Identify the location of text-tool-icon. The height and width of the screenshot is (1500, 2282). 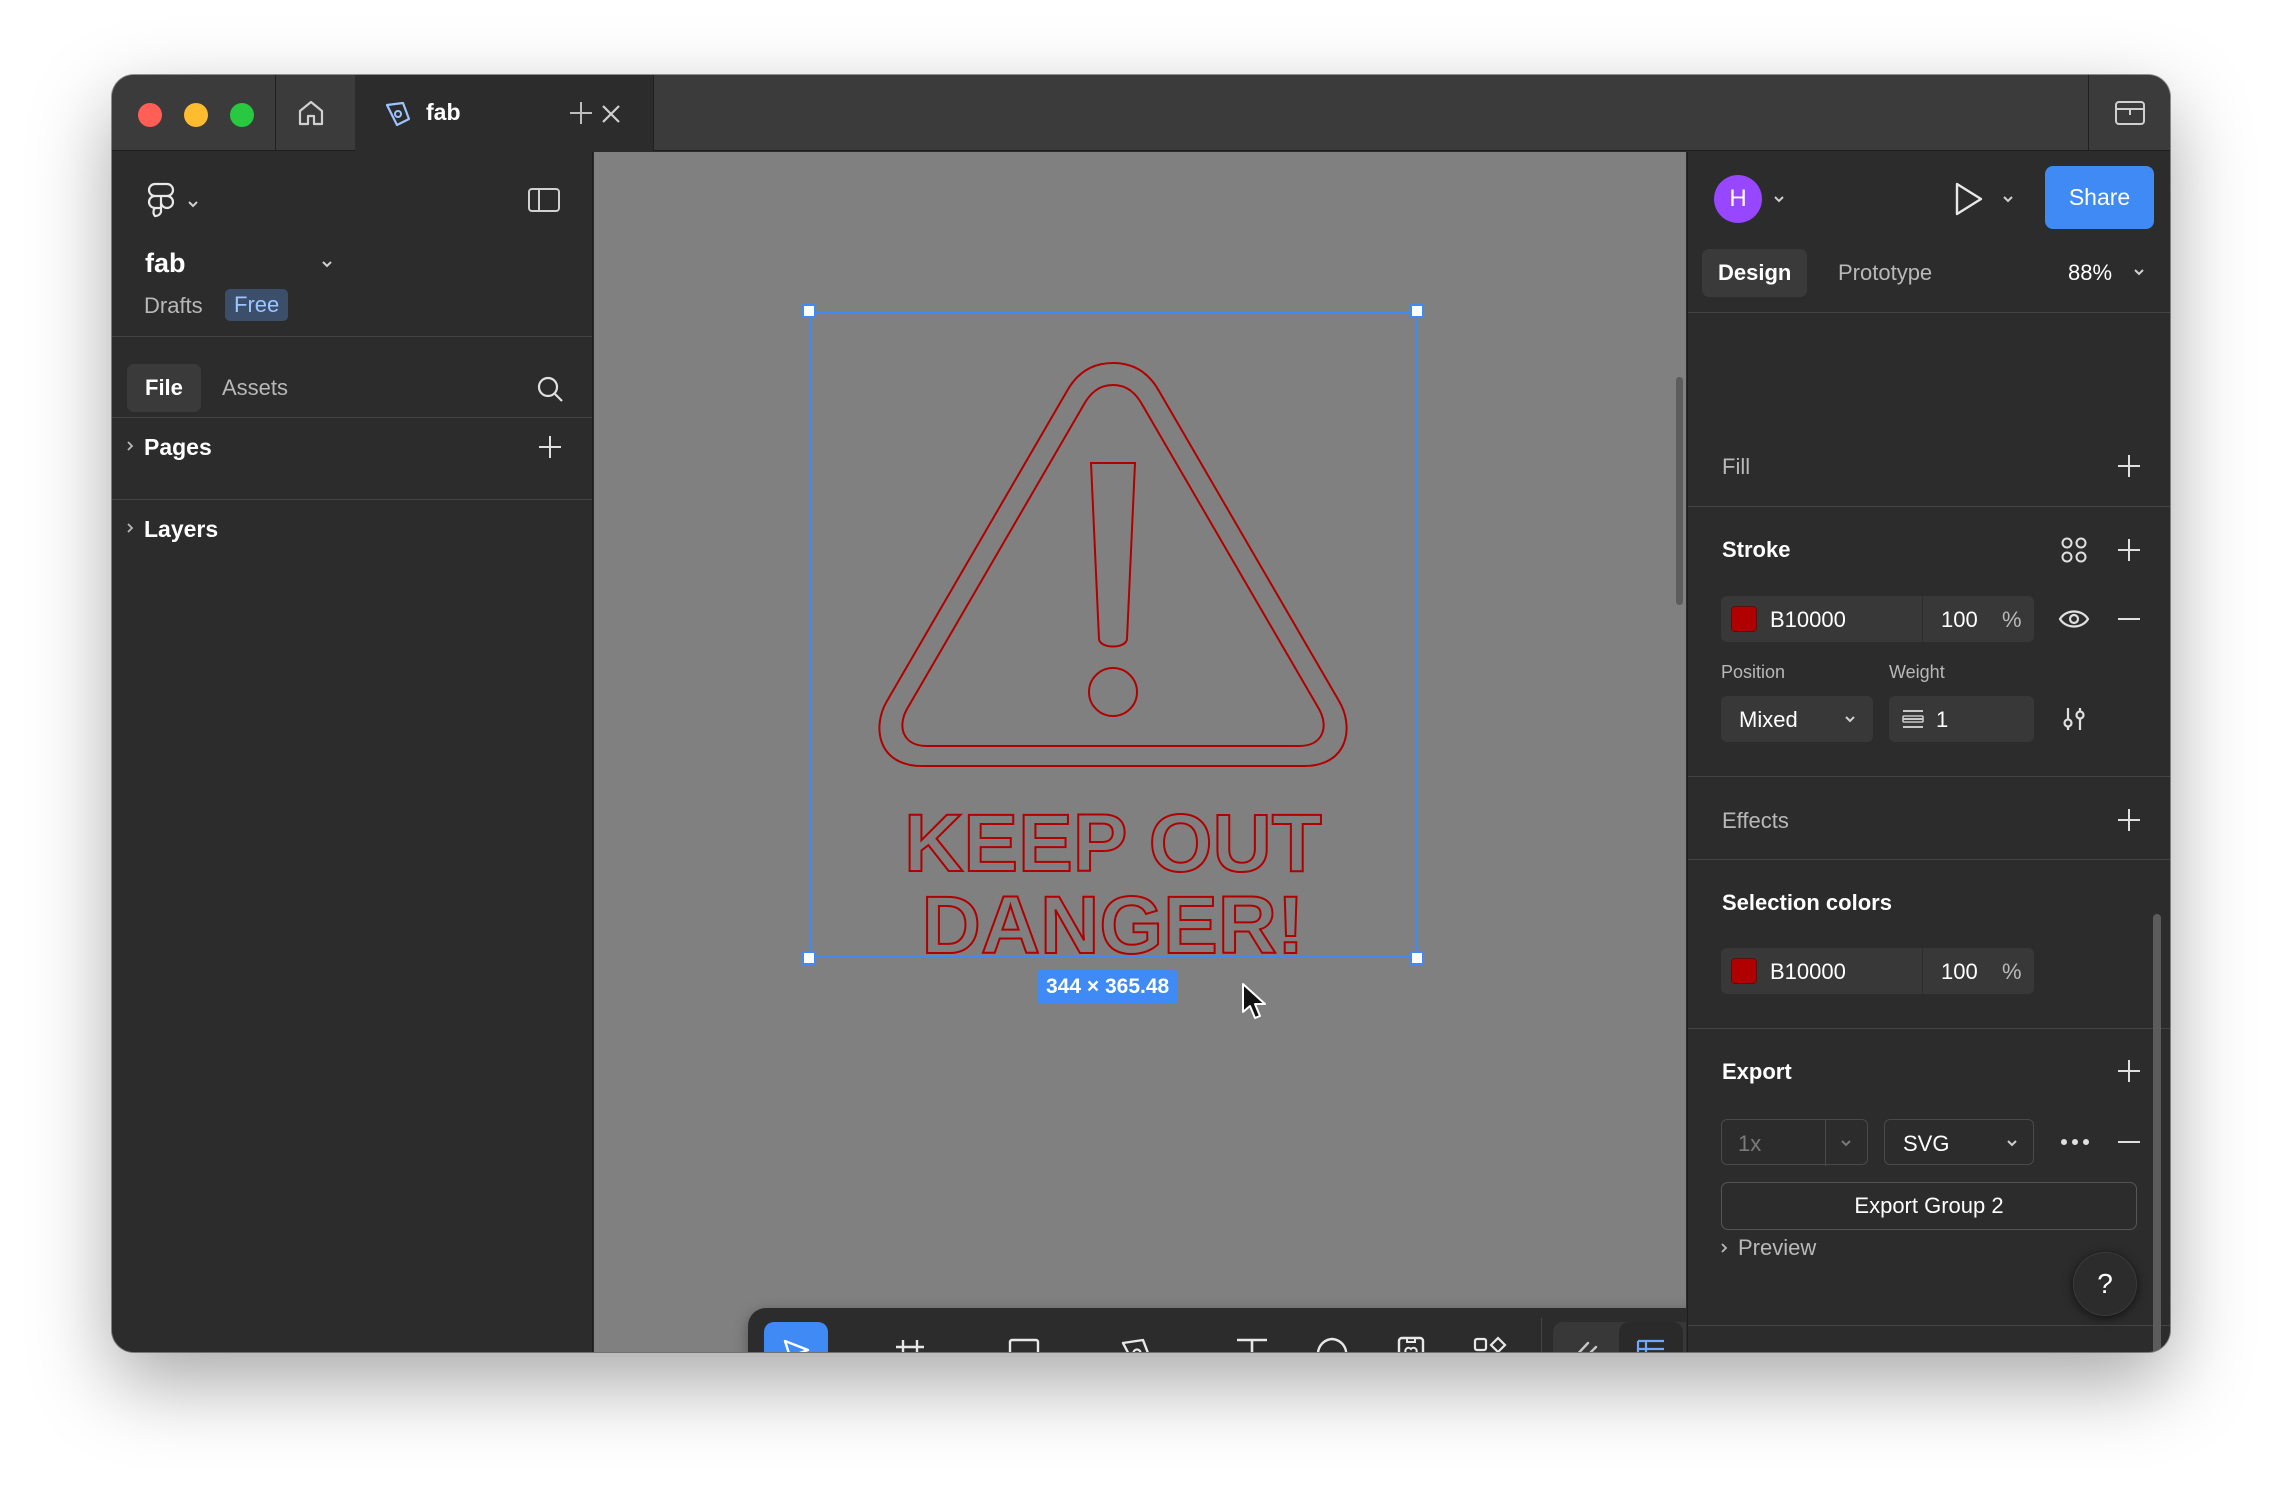
(1252, 1345).